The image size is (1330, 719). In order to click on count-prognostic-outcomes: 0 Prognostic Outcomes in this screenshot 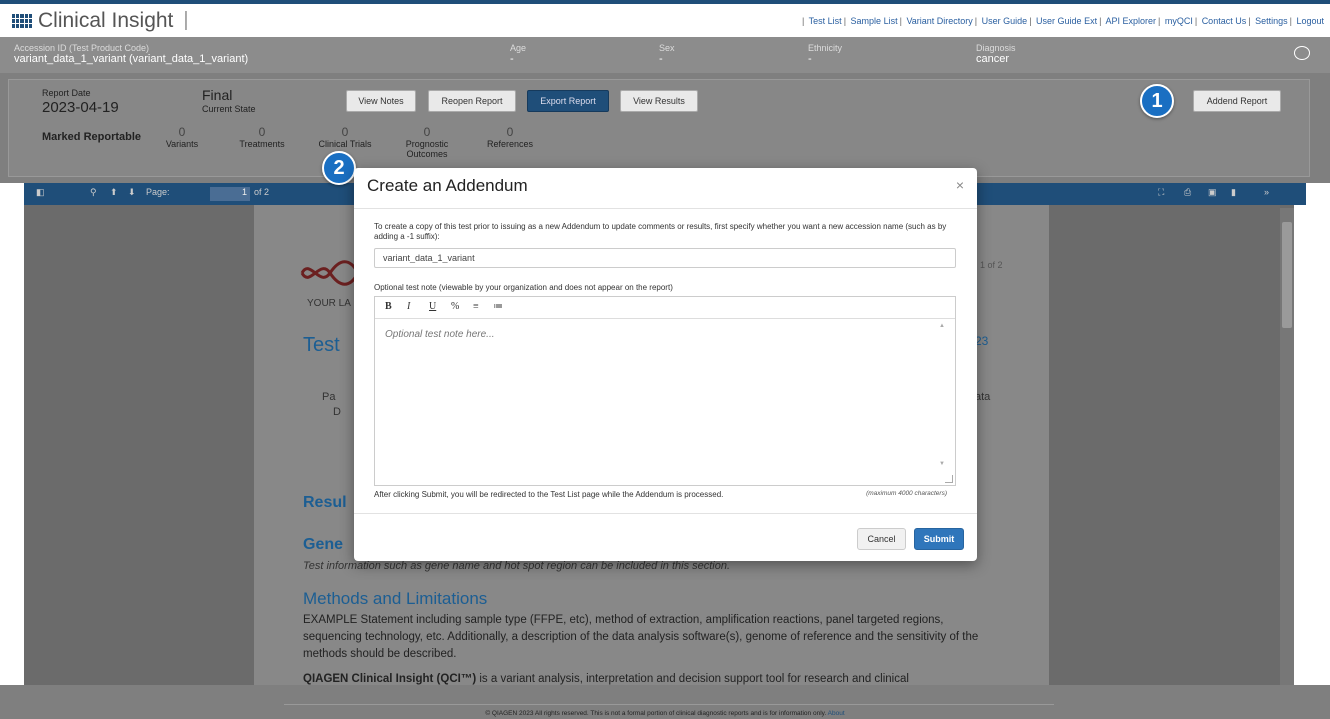, I will do `click(427, 142)`.